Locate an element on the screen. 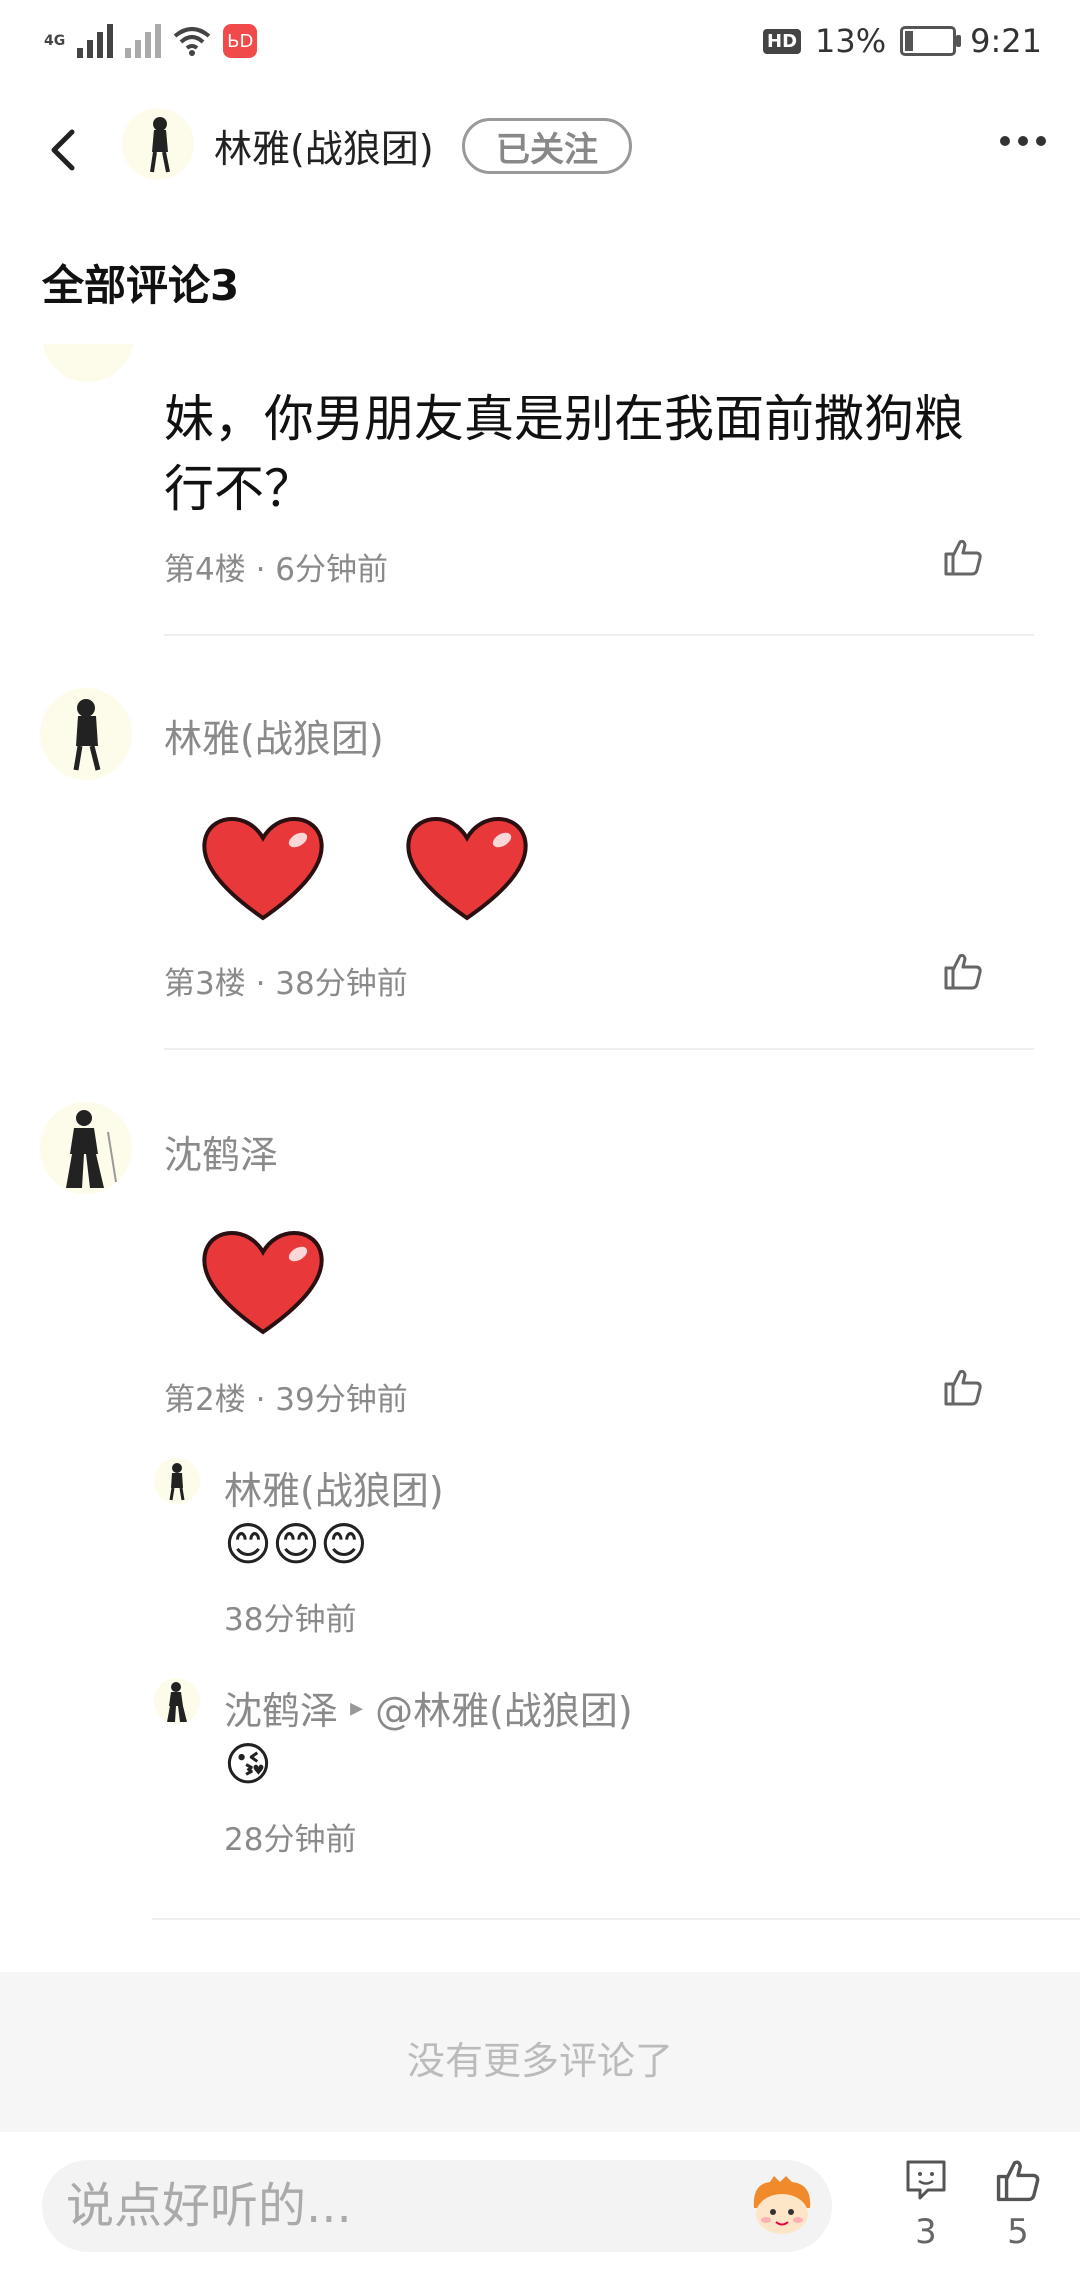 Image resolution: width=1080 pixels, height=2280 pixels. reply-username: 林雅(战狼团) is located at coordinates (334, 1487).